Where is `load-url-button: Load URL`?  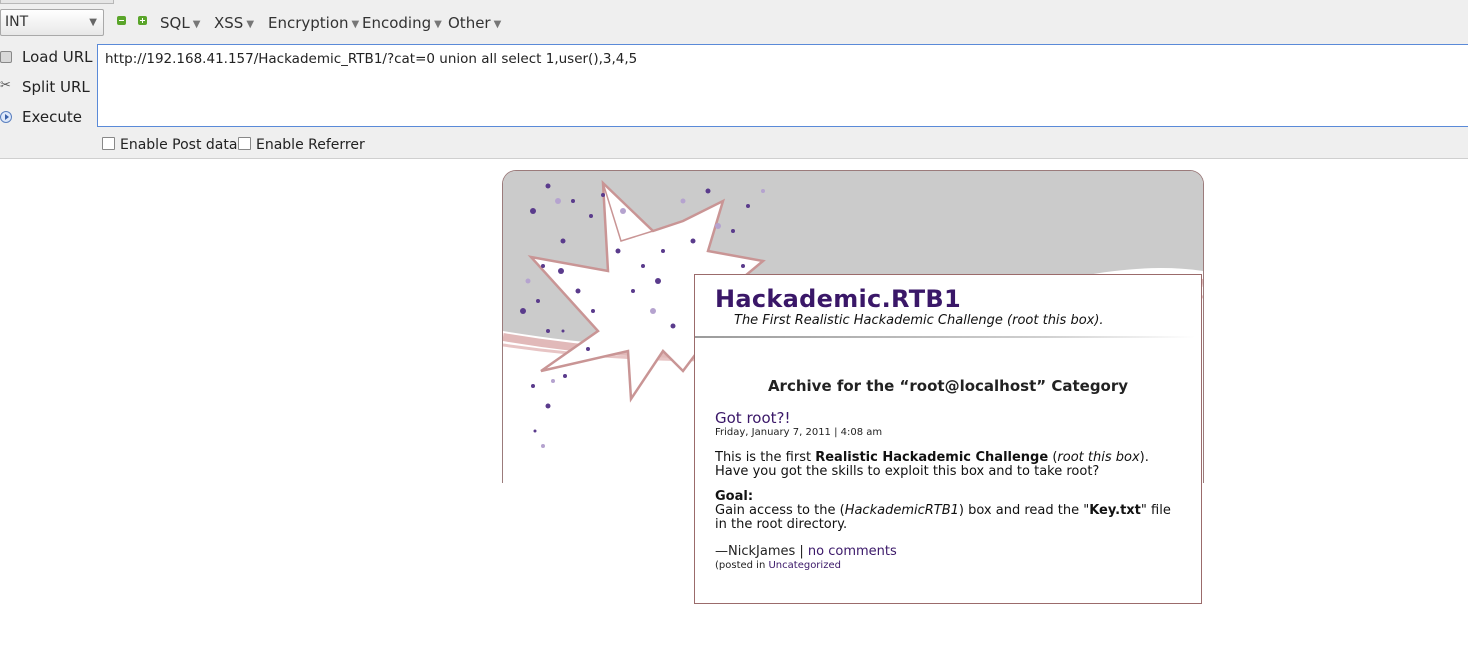 load-url-button: Load URL is located at coordinates (46, 58).